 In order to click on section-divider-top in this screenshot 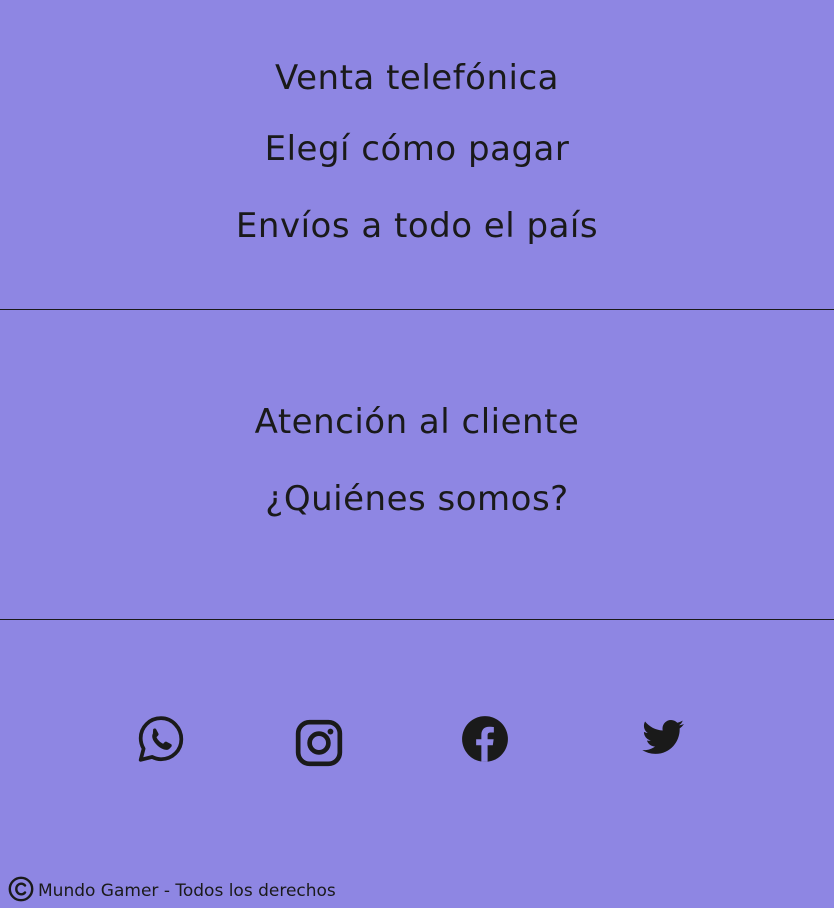, I will do `click(417, 309)`.